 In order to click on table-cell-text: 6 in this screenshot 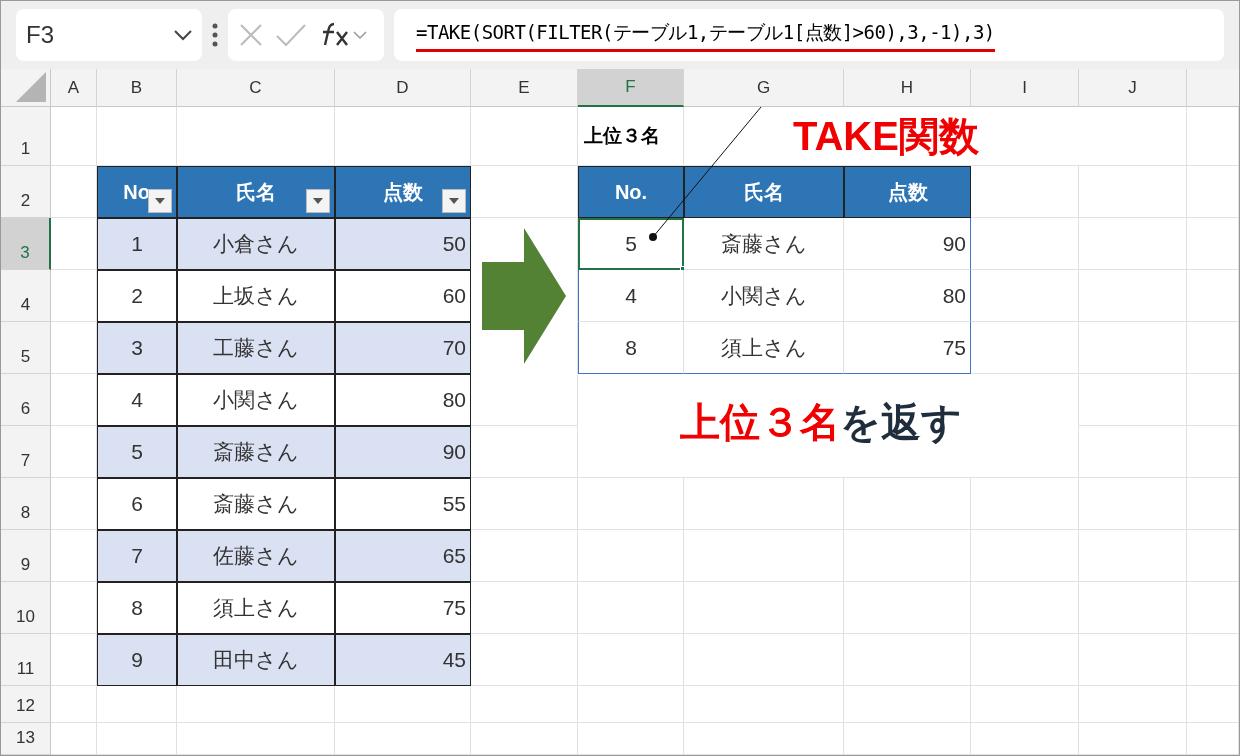, I will do `click(137, 504)`.